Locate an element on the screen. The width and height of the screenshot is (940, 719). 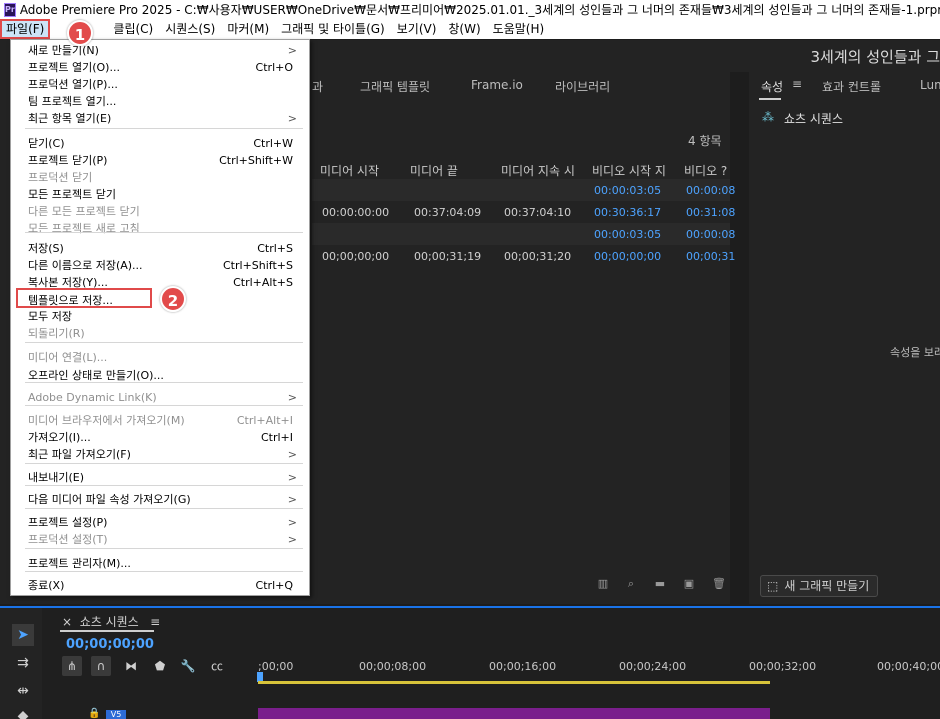
close-icon: × is located at coordinates (67, 622).